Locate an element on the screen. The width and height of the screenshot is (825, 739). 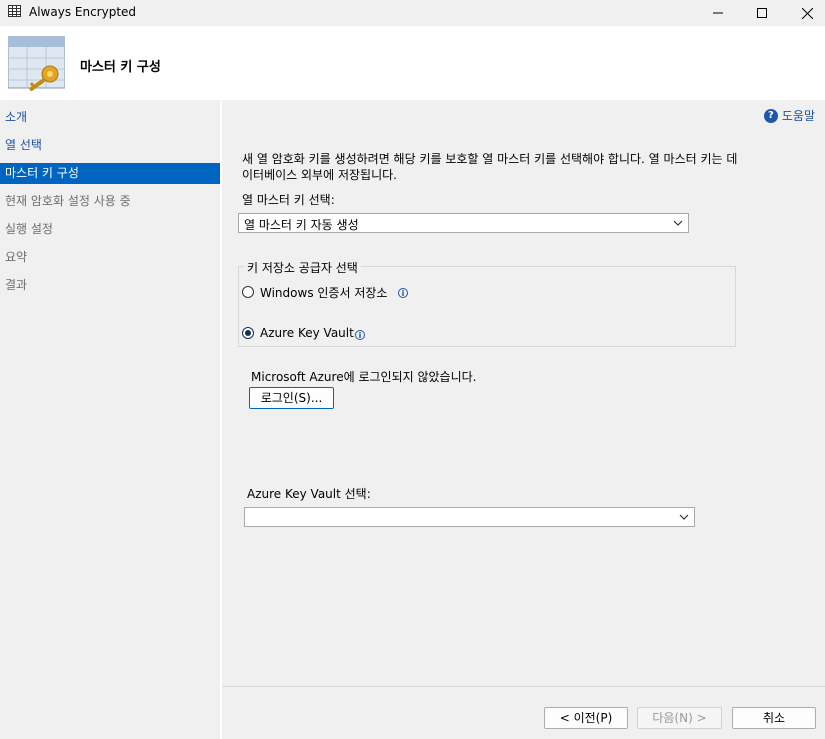
help-link: ? 도움말 is located at coordinates (789, 115).